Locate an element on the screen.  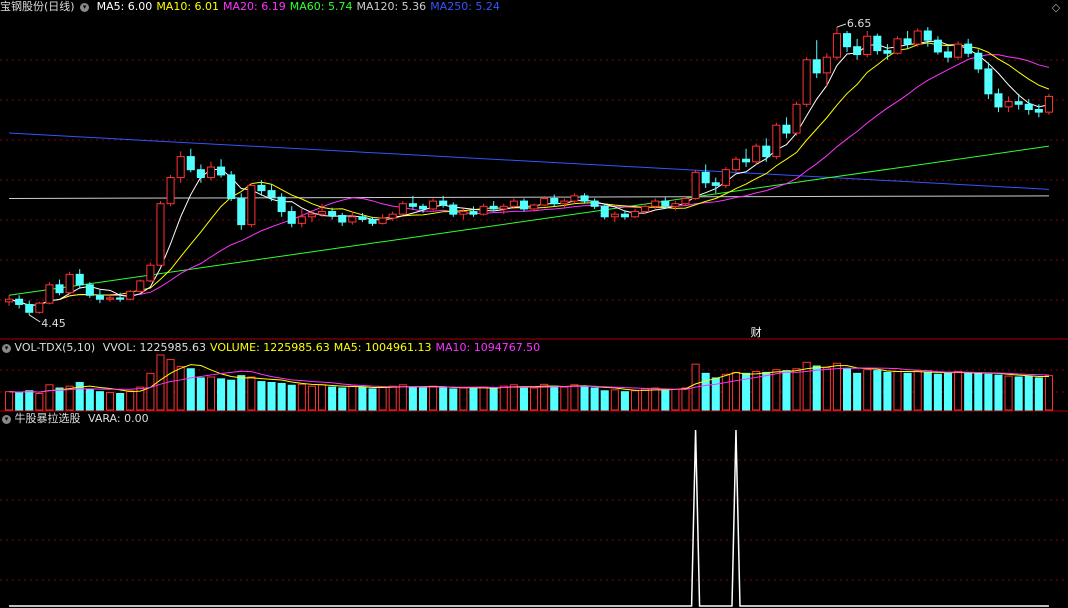
corner-diamond-icon: ◇ is located at coordinates (1056, 7).